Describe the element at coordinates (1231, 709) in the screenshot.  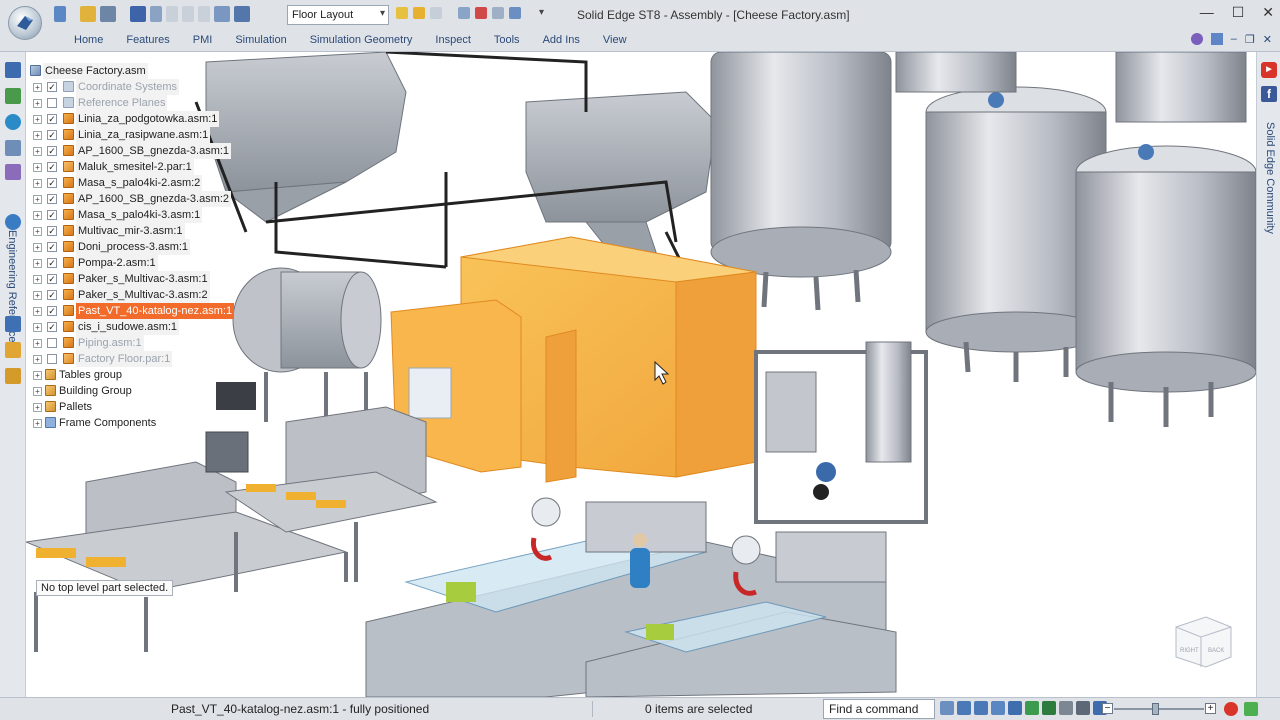
I see `record-icon` at that location.